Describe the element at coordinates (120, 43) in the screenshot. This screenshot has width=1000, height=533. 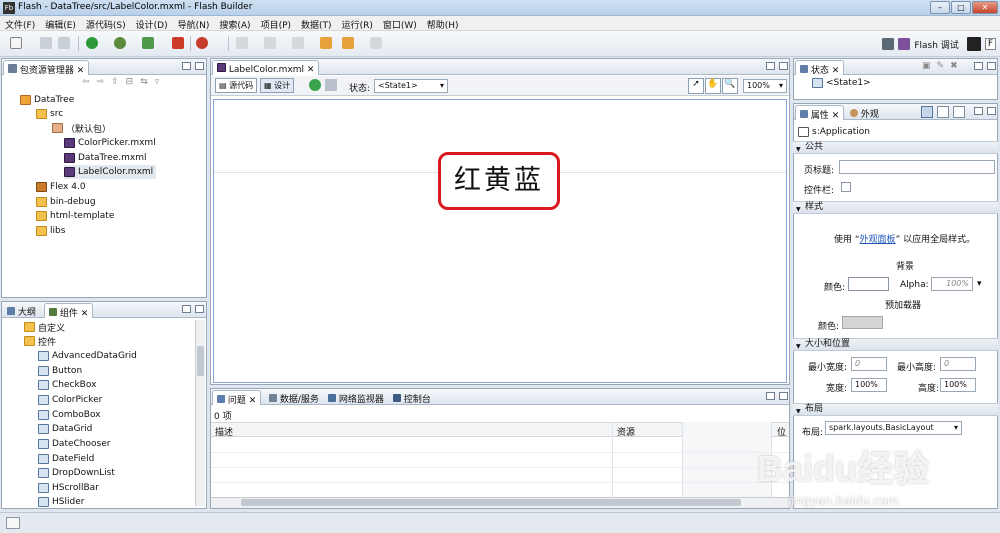
I see `debug-icon` at that location.